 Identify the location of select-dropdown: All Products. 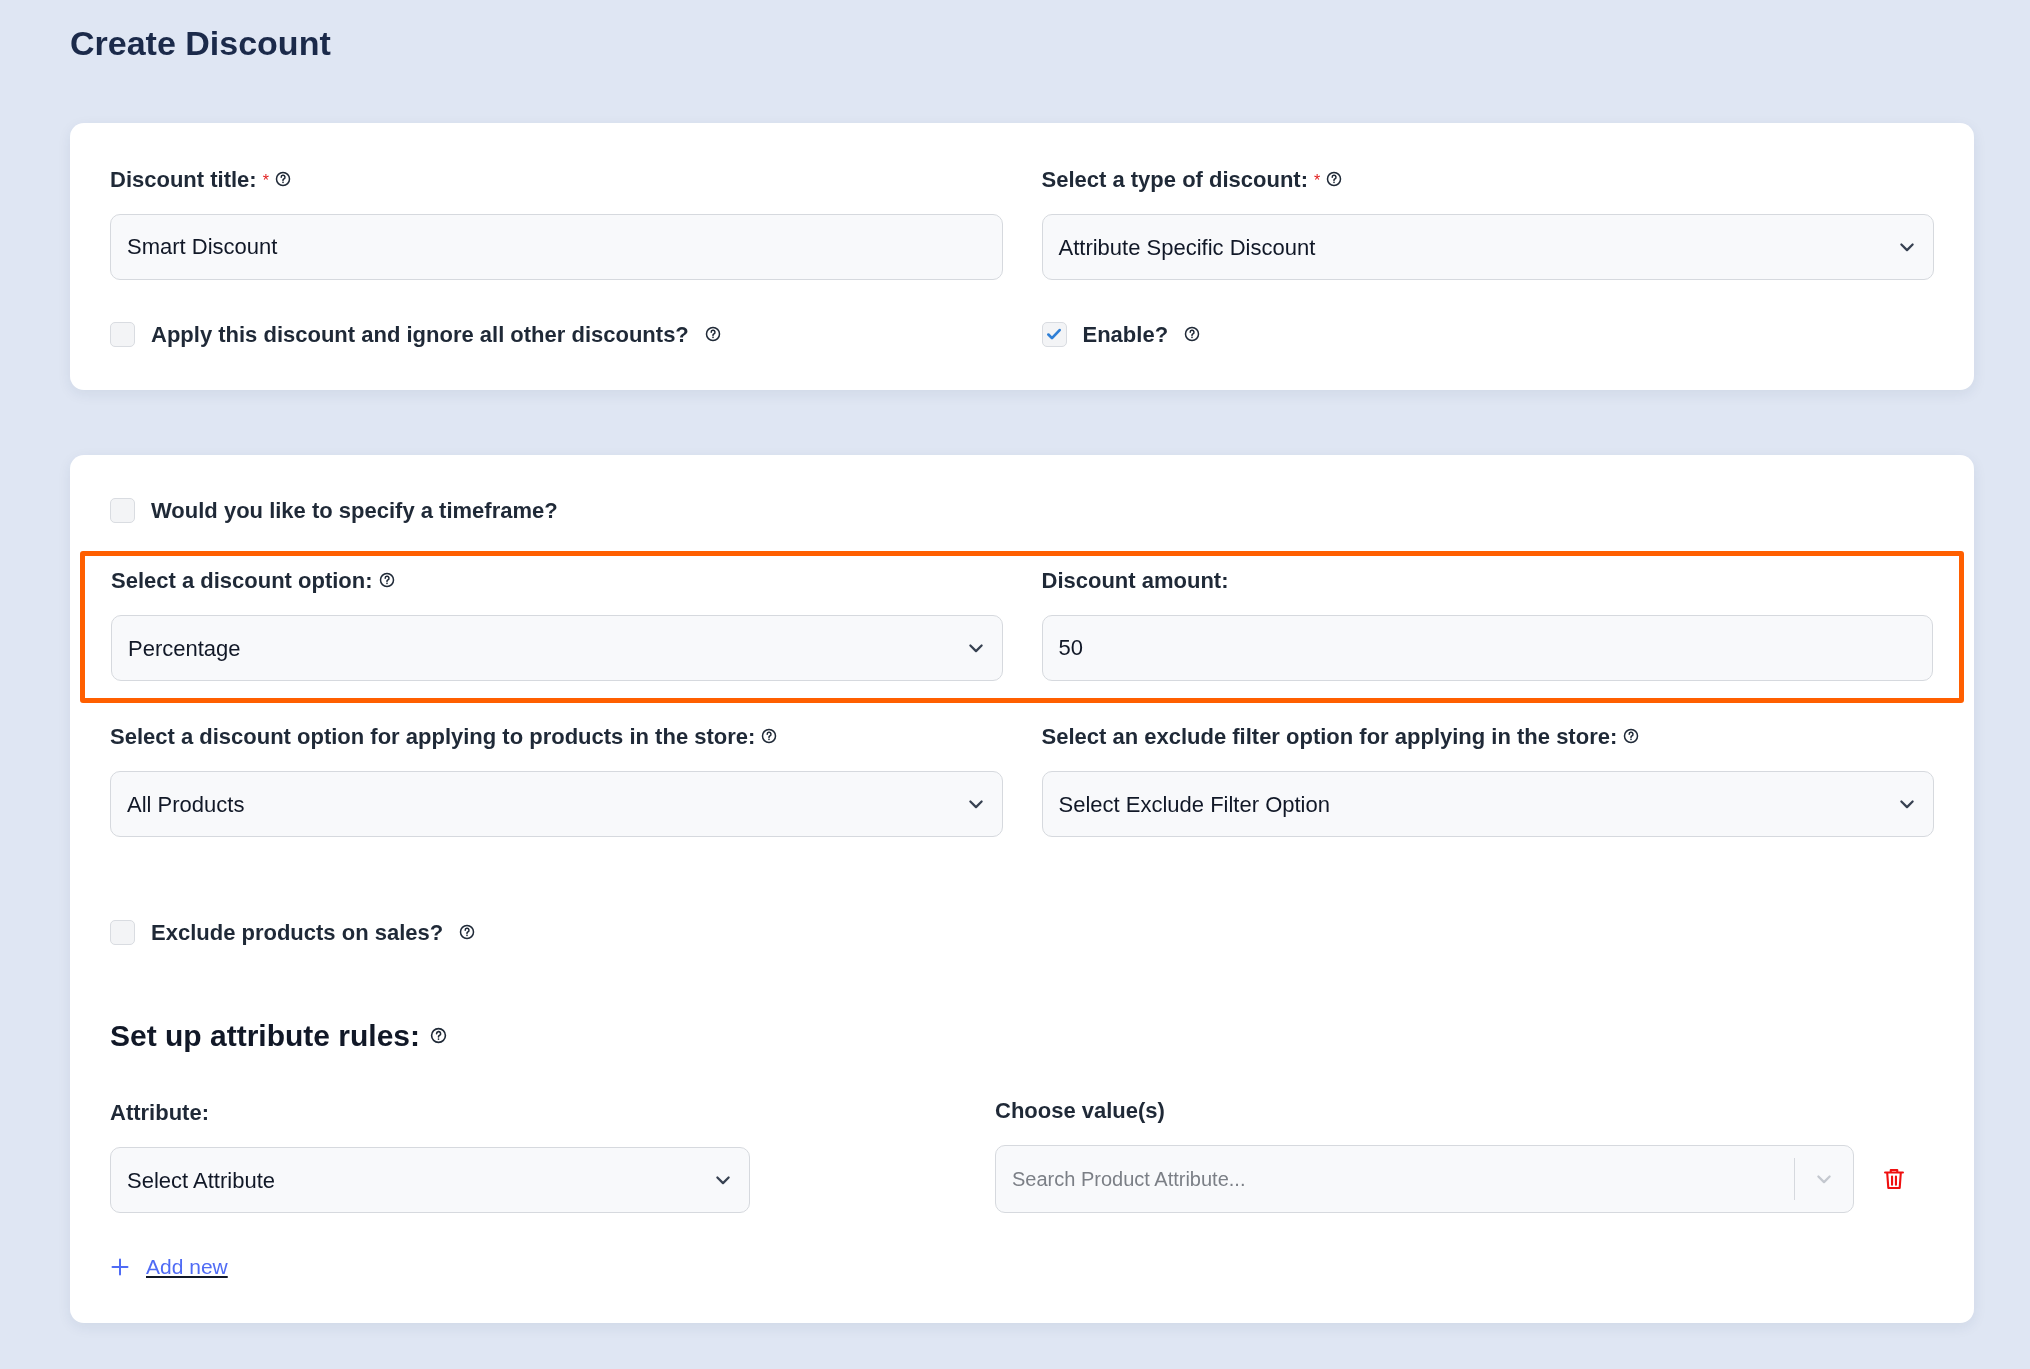
(556, 804).